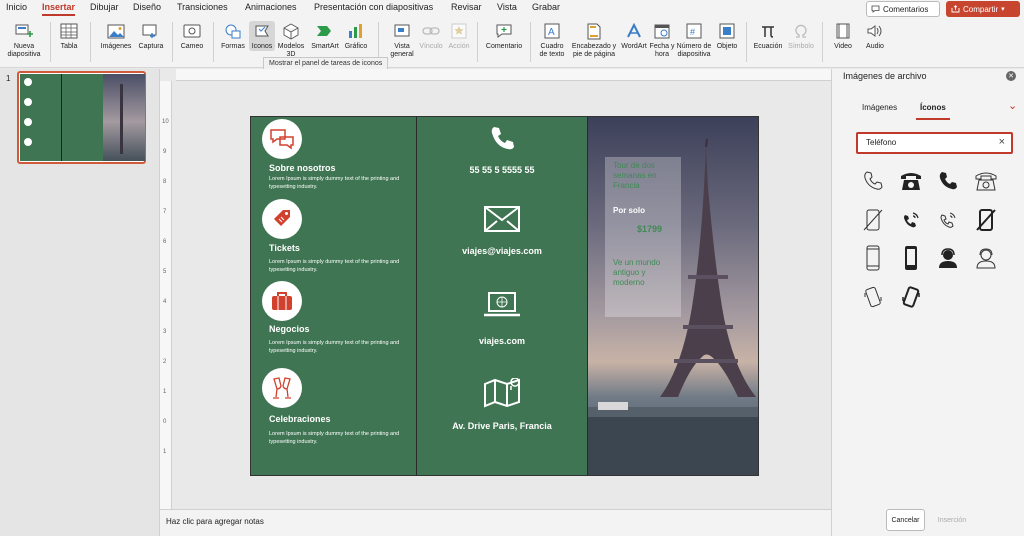 Image resolution: width=1024 pixels, height=536 pixels. What do you see at coordinates (986, 258) in the screenshot?
I see `headset-operator-outline-icon` at bounding box center [986, 258].